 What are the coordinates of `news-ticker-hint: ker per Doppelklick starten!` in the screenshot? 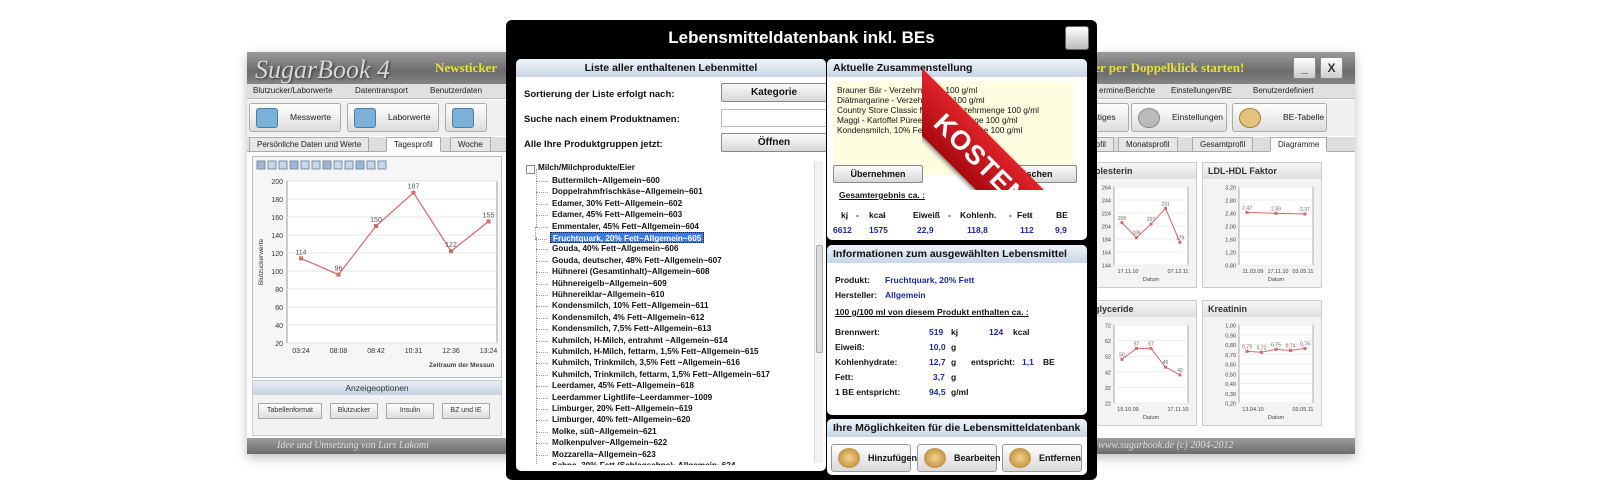 It's located at (1165, 68).